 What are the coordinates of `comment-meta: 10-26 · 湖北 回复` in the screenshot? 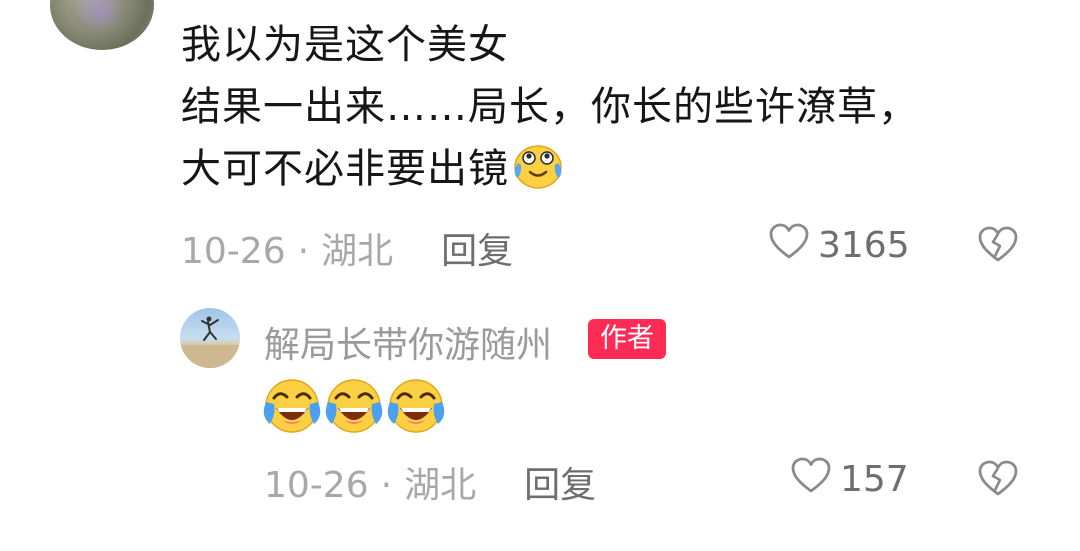 It's located at (347, 248).